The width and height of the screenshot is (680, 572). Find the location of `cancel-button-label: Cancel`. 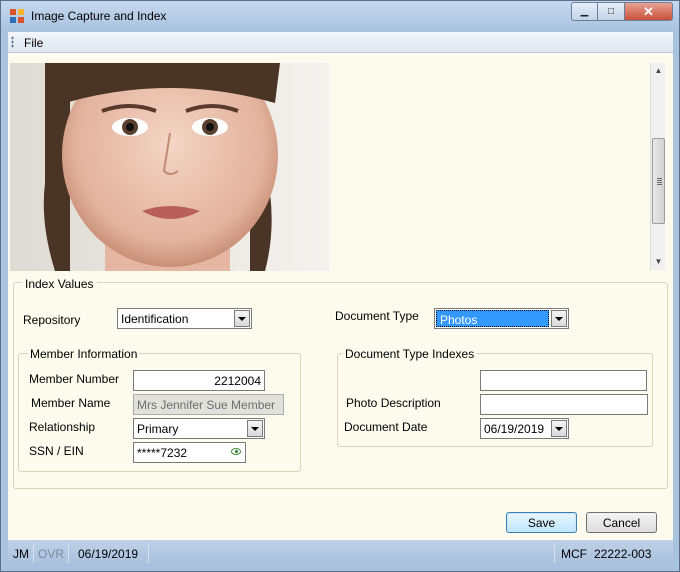

cancel-button-label: Cancel is located at coordinates (621, 522).